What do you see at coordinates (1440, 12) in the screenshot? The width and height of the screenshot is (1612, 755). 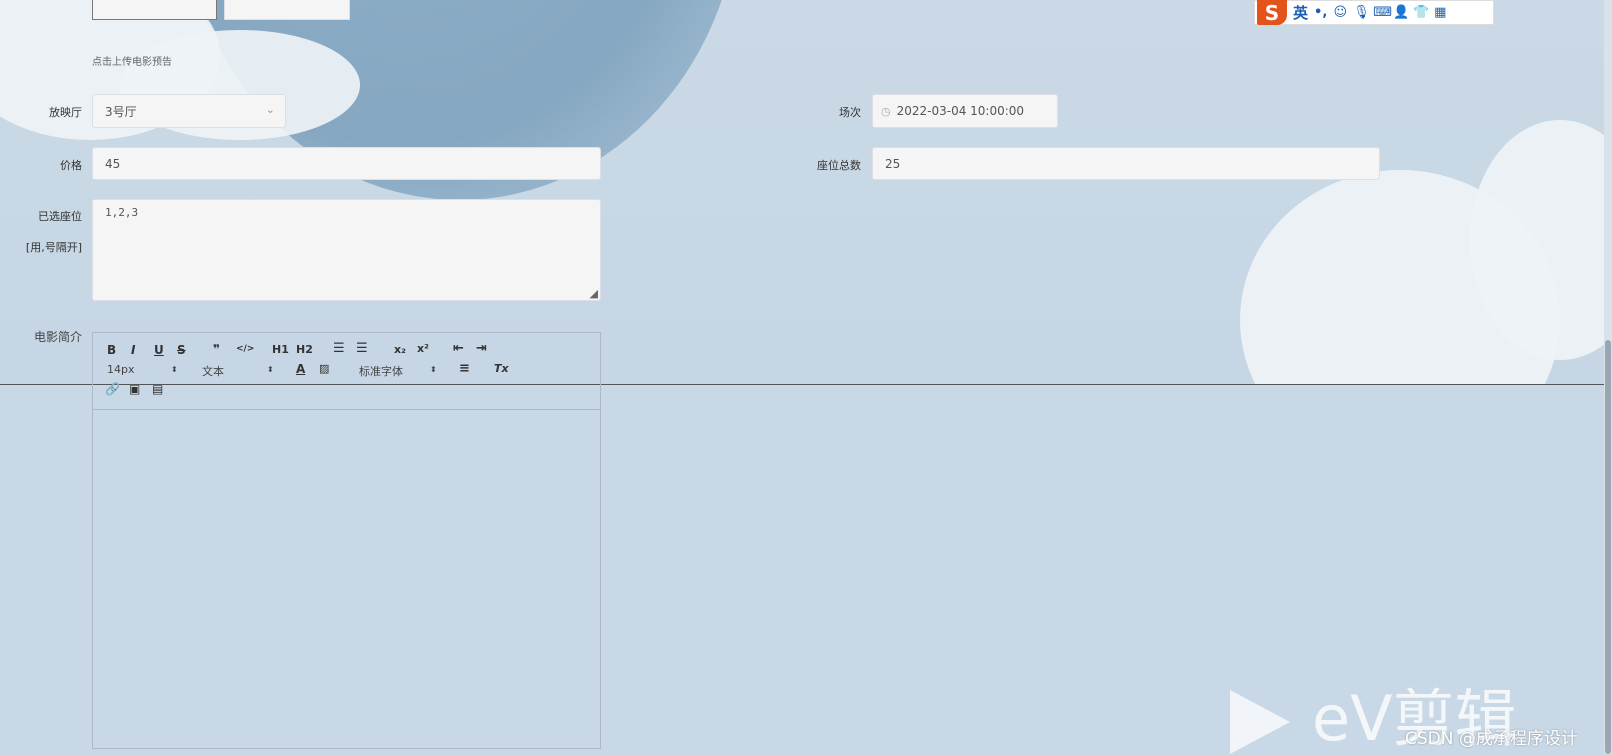 I see `apps-icon: ▦` at bounding box center [1440, 12].